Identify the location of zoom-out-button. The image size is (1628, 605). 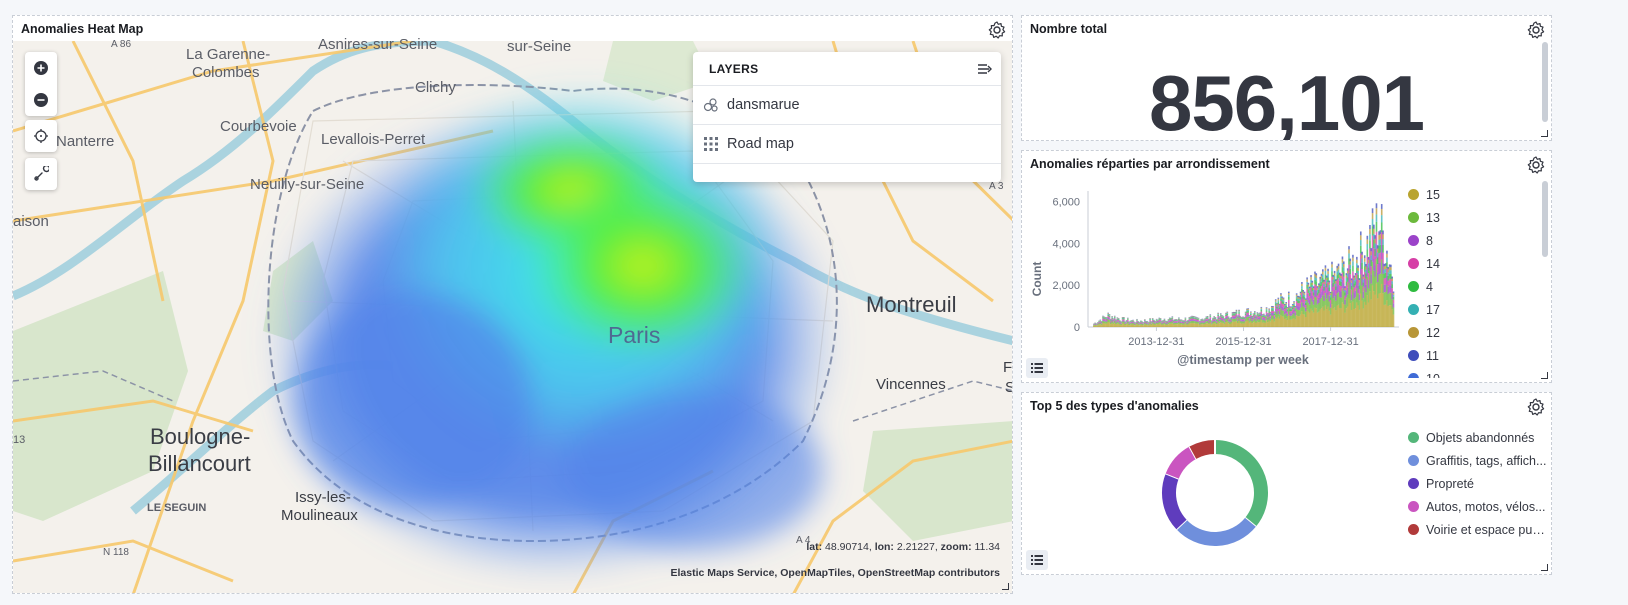
(41, 100).